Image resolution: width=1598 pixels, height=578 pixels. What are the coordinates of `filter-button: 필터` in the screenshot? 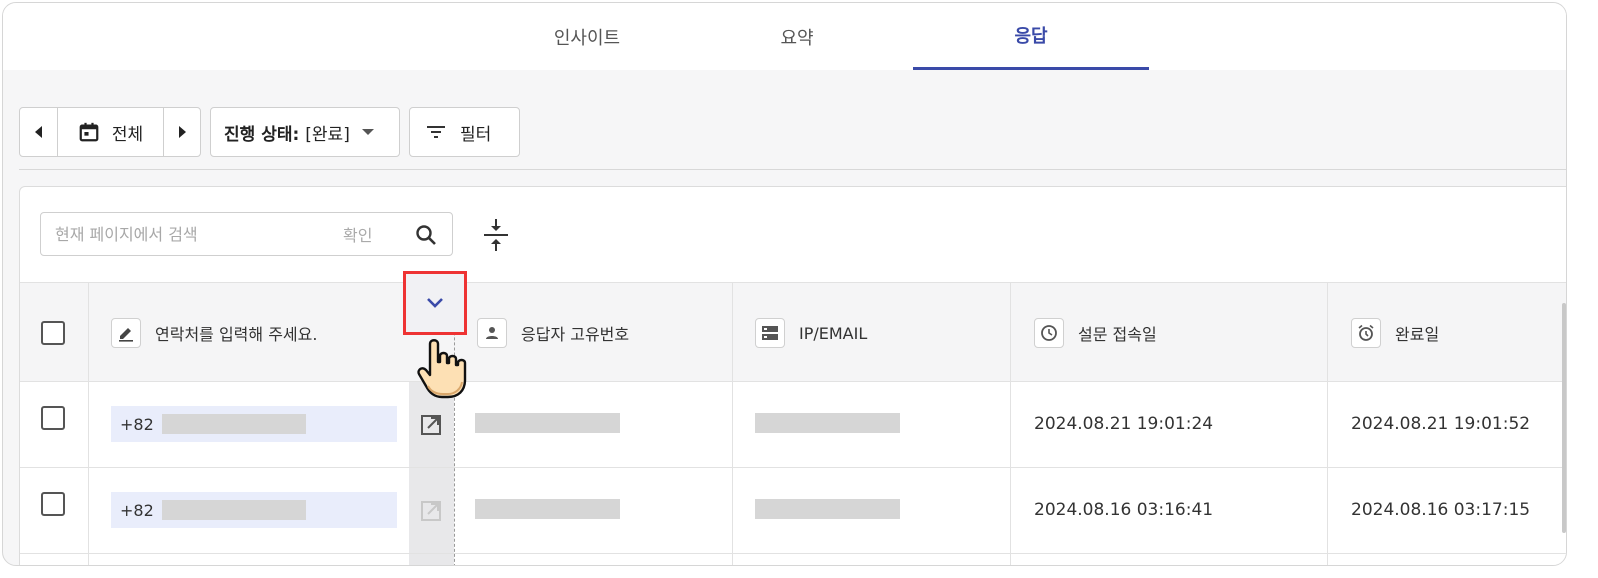 It's located at (464, 132).